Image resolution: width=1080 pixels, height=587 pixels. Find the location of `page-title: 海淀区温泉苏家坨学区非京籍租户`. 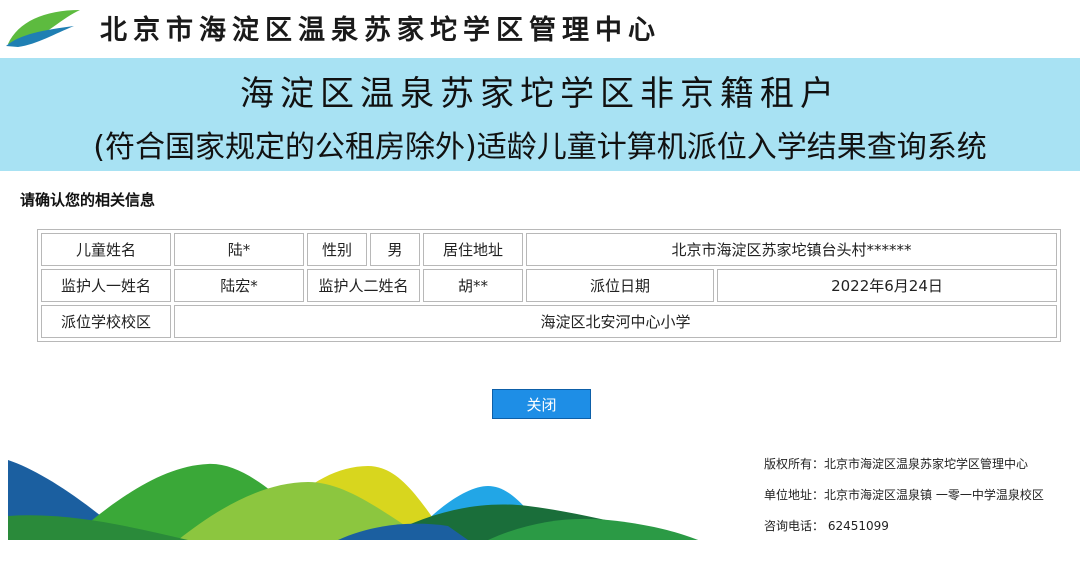

page-title: 海淀区温泉苏家坨学区非京籍租户 is located at coordinates (540, 94).